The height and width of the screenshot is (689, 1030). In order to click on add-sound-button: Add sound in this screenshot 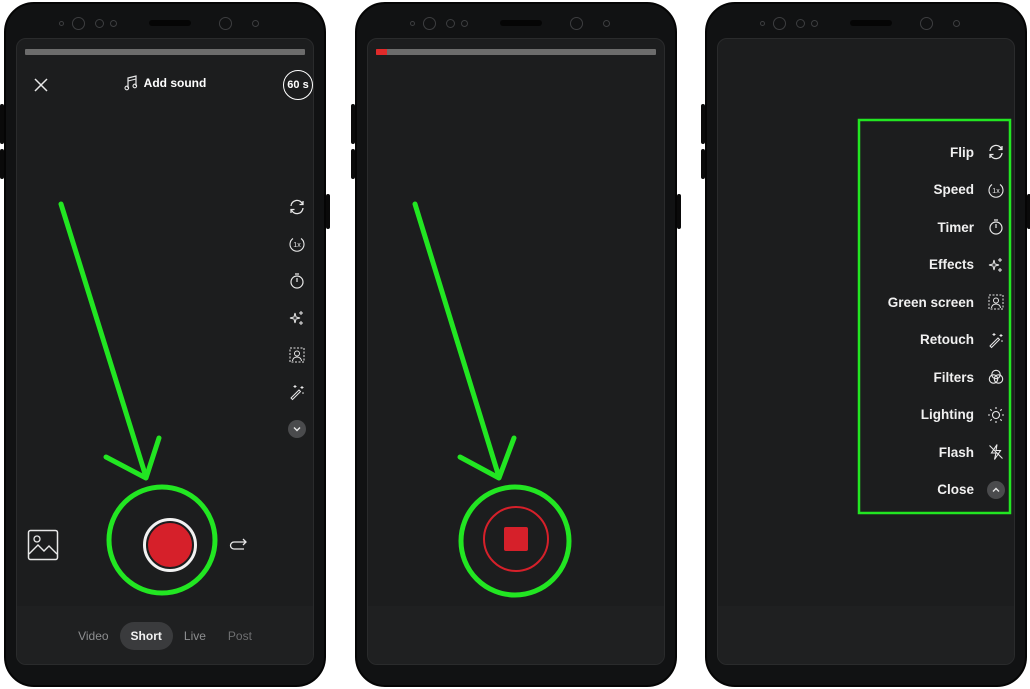, I will do `click(165, 83)`.